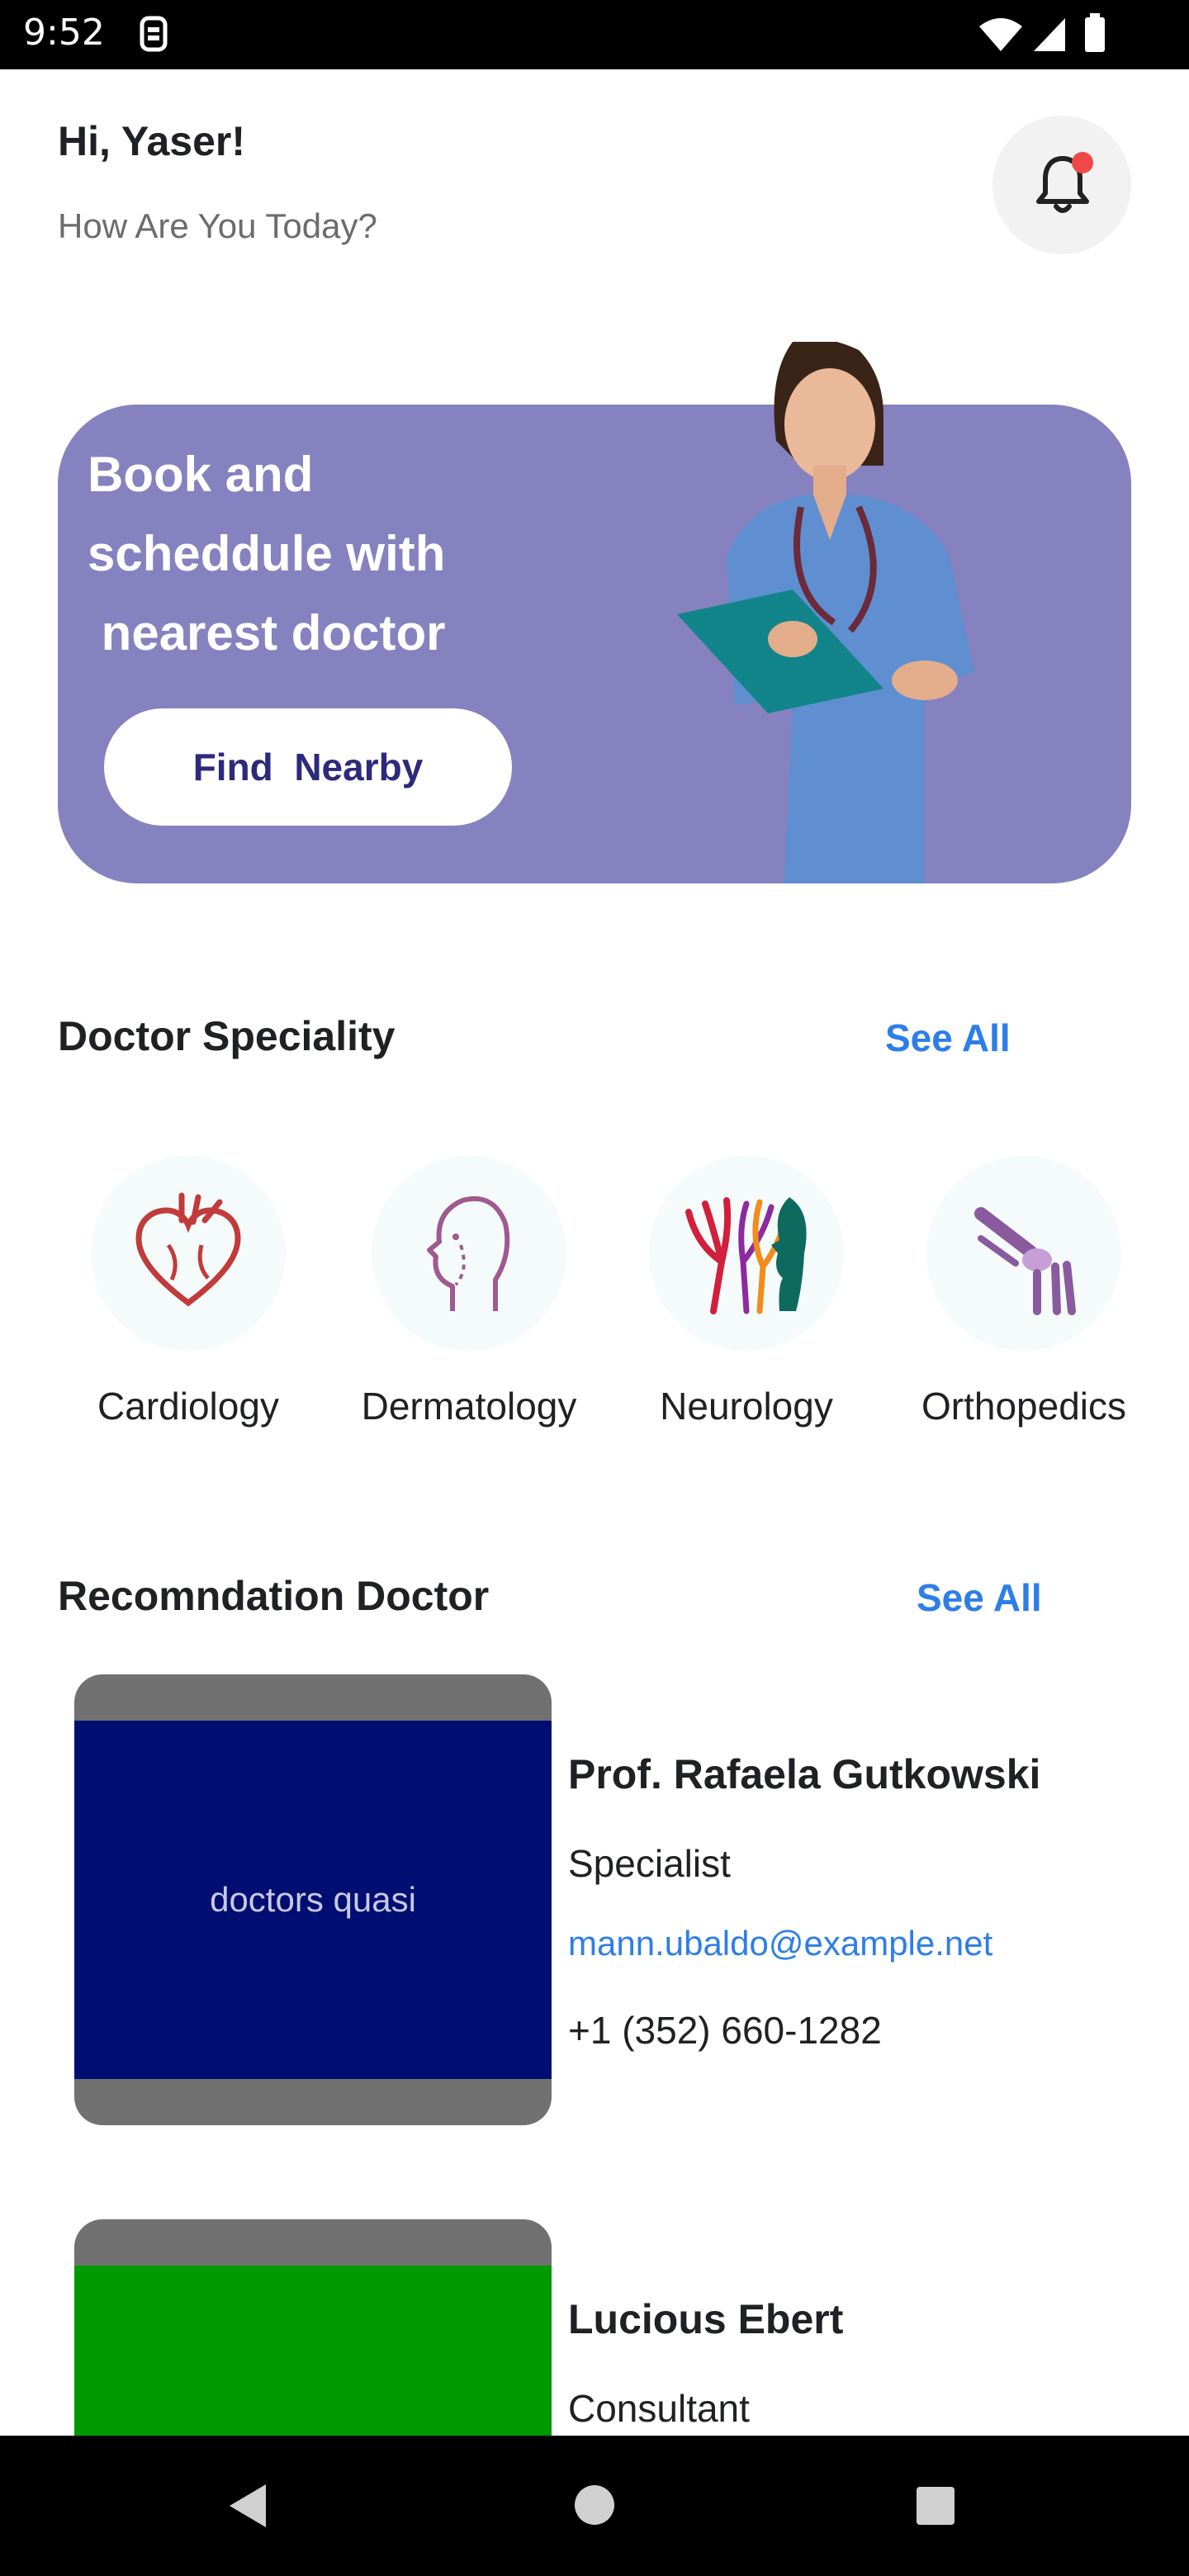  Describe the element at coordinates (267, 633) in the screenshot. I see `banner-line-3: nearest doctor` at that location.